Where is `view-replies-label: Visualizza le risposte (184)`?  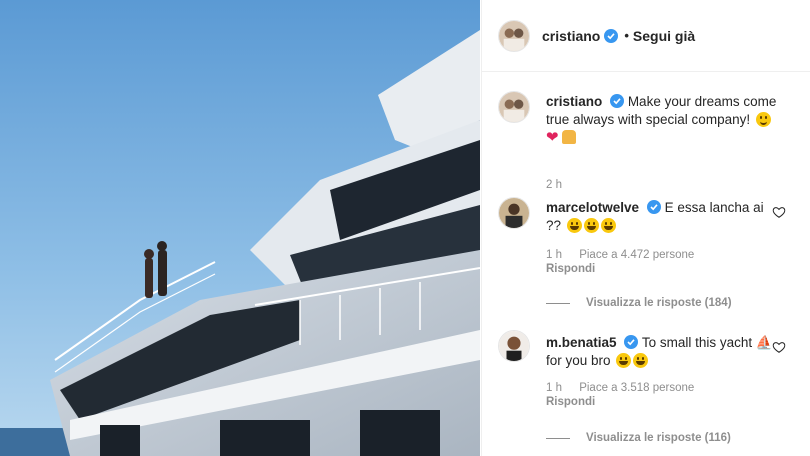
view-replies-label: Visualizza le risposte (184) is located at coordinates (659, 303).